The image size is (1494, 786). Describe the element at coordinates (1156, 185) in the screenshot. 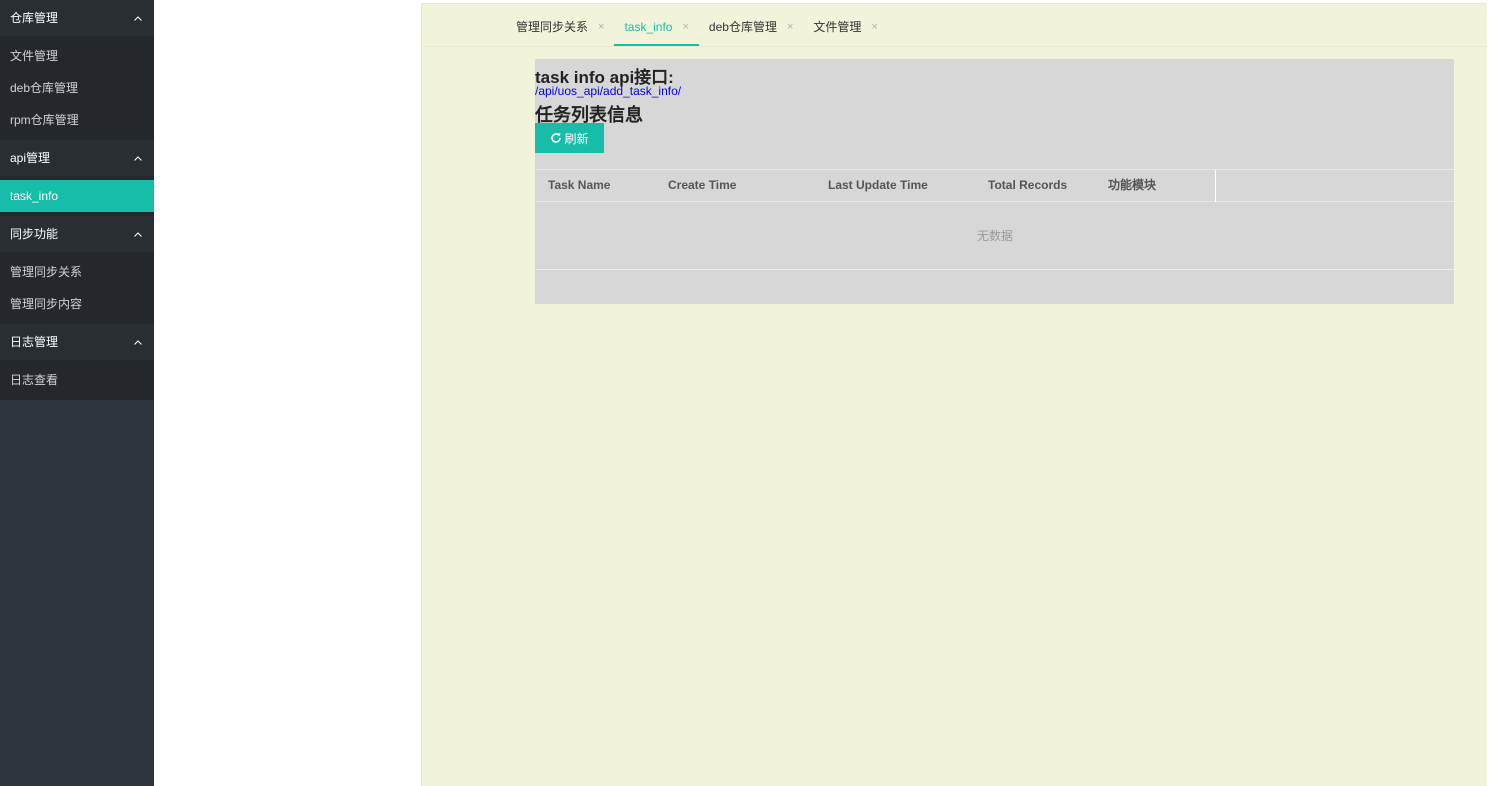

I see `column-header-module: 功能模块` at that location.